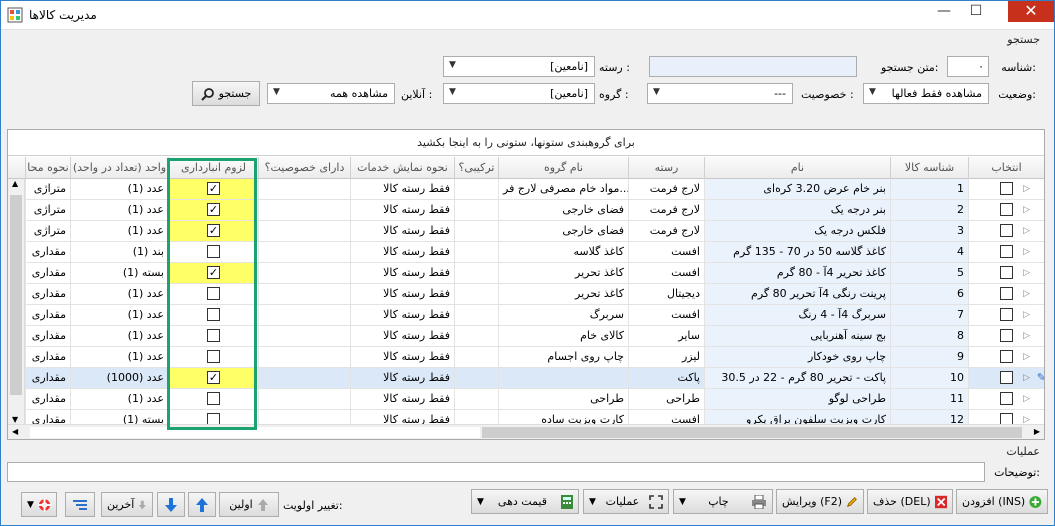  I want to click on horizontal-scrollbar: ◀ ▶, so click(526, 431).